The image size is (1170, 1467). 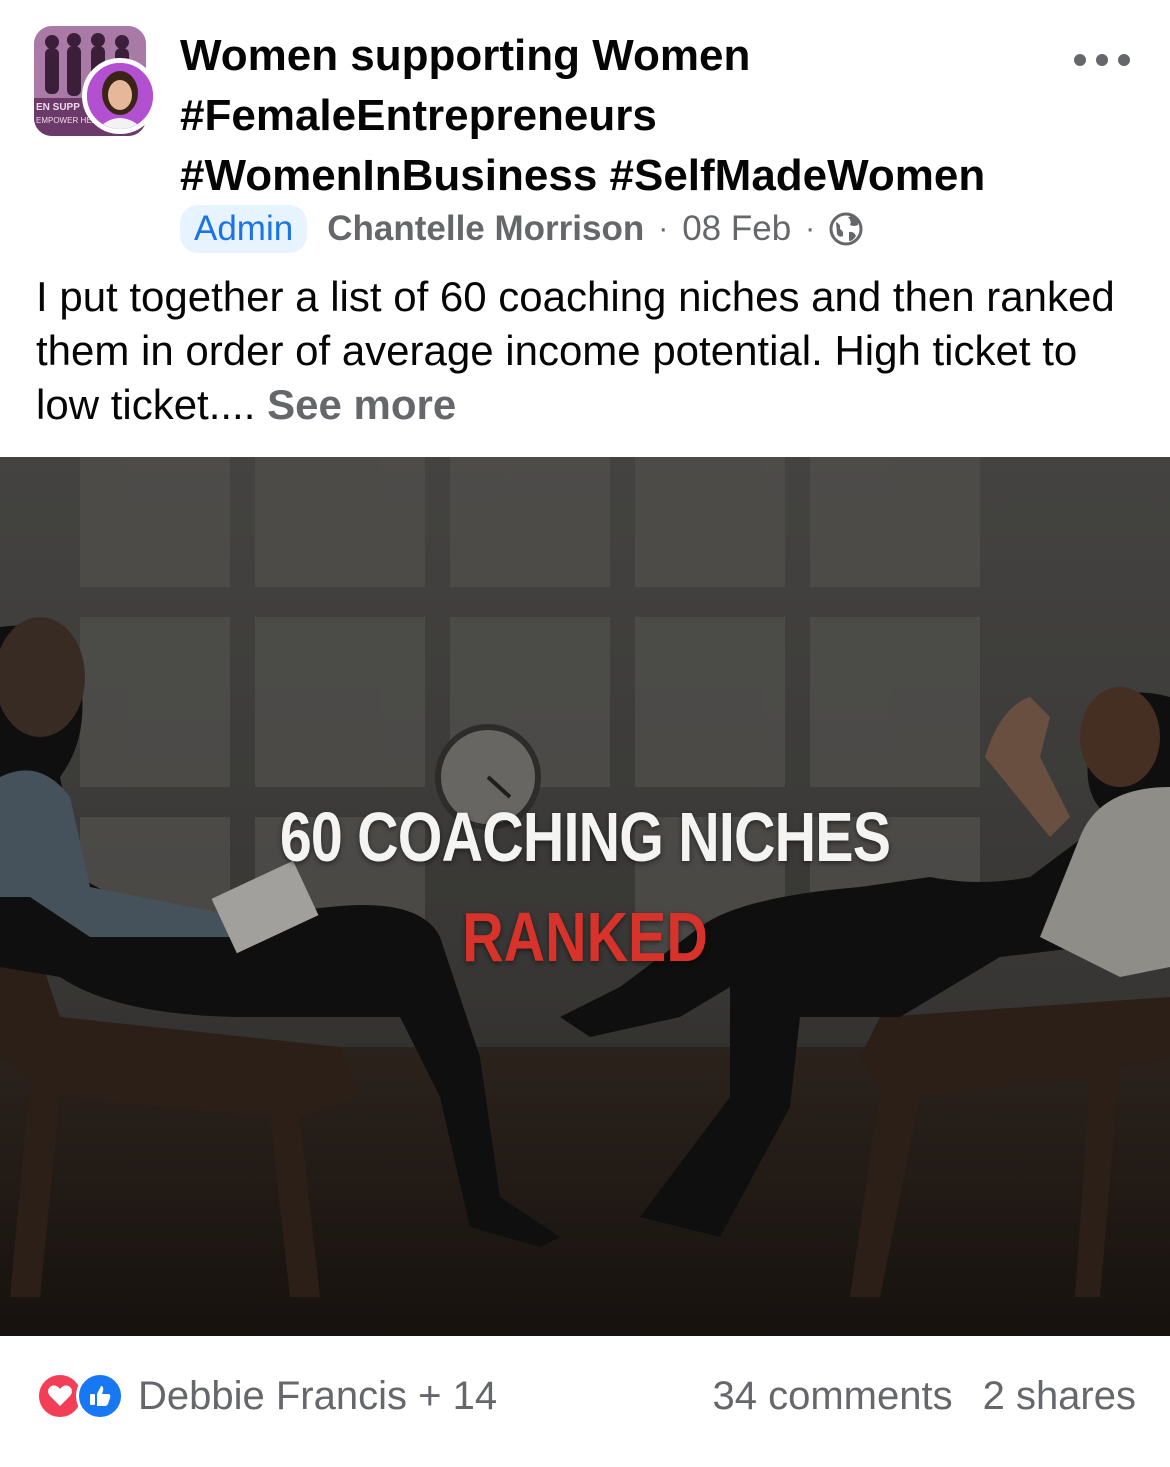 I want to click on comments-count: 34 comments, so click(x=832, y=1396).